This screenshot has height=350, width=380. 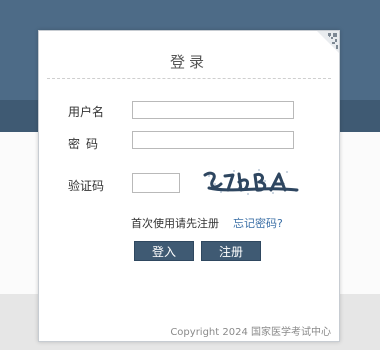 I want to click on captcha-input, so click(x=156, y=183).